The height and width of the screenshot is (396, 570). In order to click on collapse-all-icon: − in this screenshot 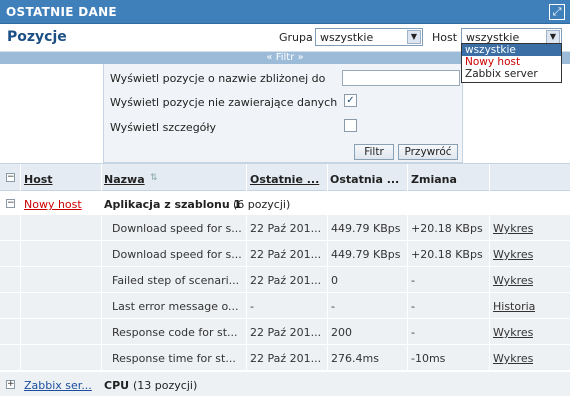, I will do `click(10, 177)`.